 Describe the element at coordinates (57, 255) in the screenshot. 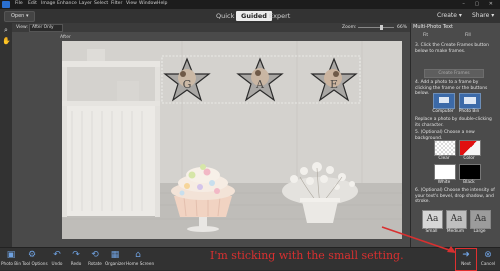

I see `undo-icon: ↶` at that location.